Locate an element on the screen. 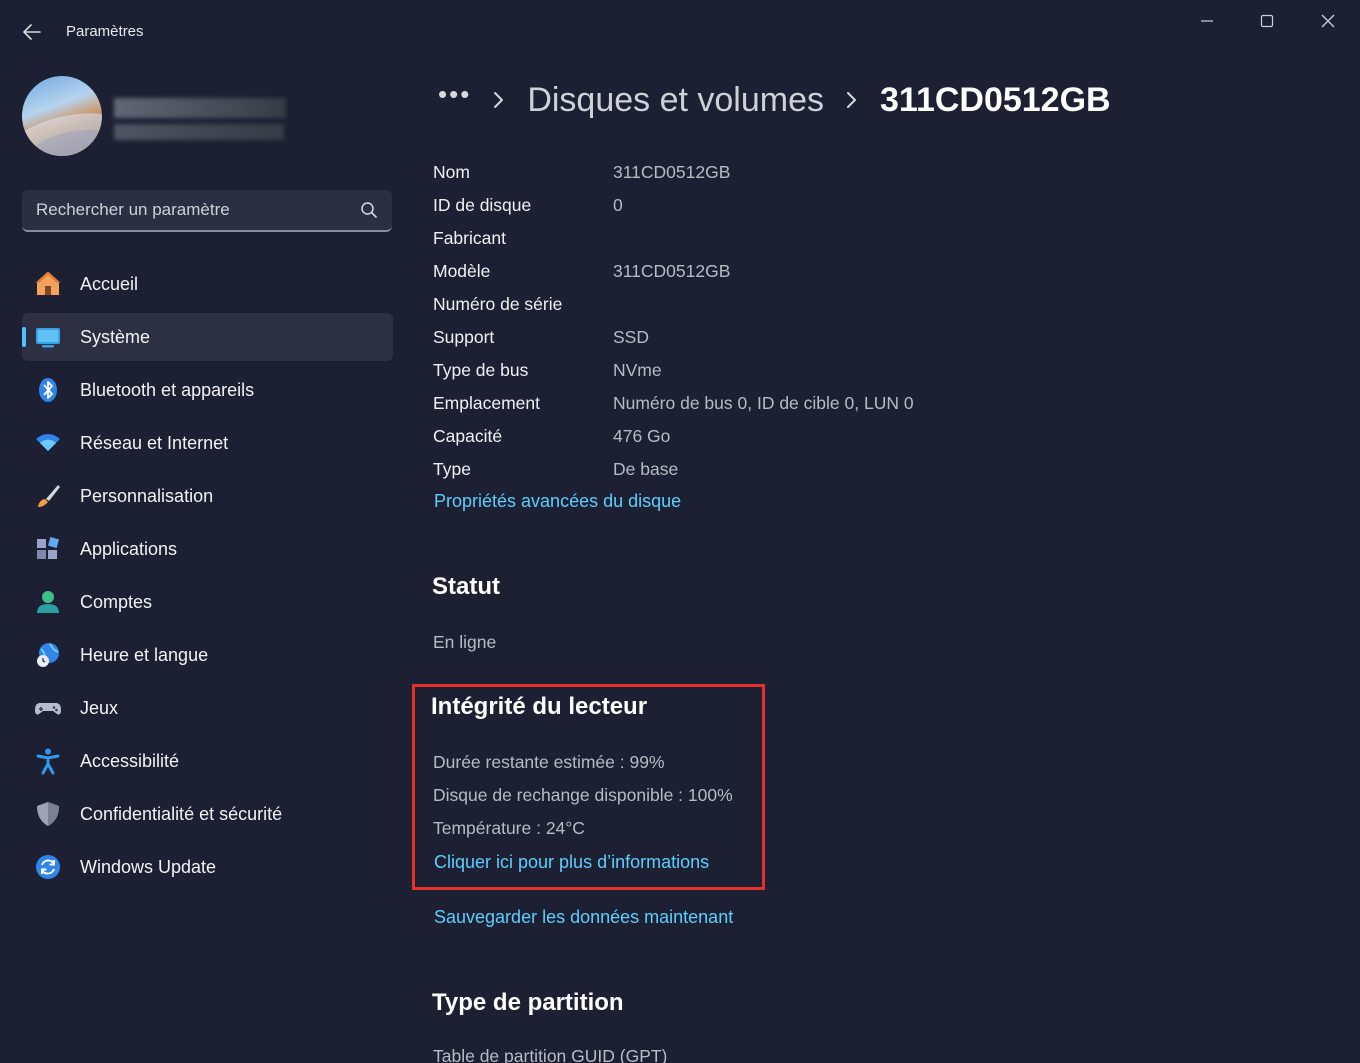 This screenshot has width=1360, height=1063. sidebar-item-label: Confidentialité et sécurité is located at coordinates (181, 813).